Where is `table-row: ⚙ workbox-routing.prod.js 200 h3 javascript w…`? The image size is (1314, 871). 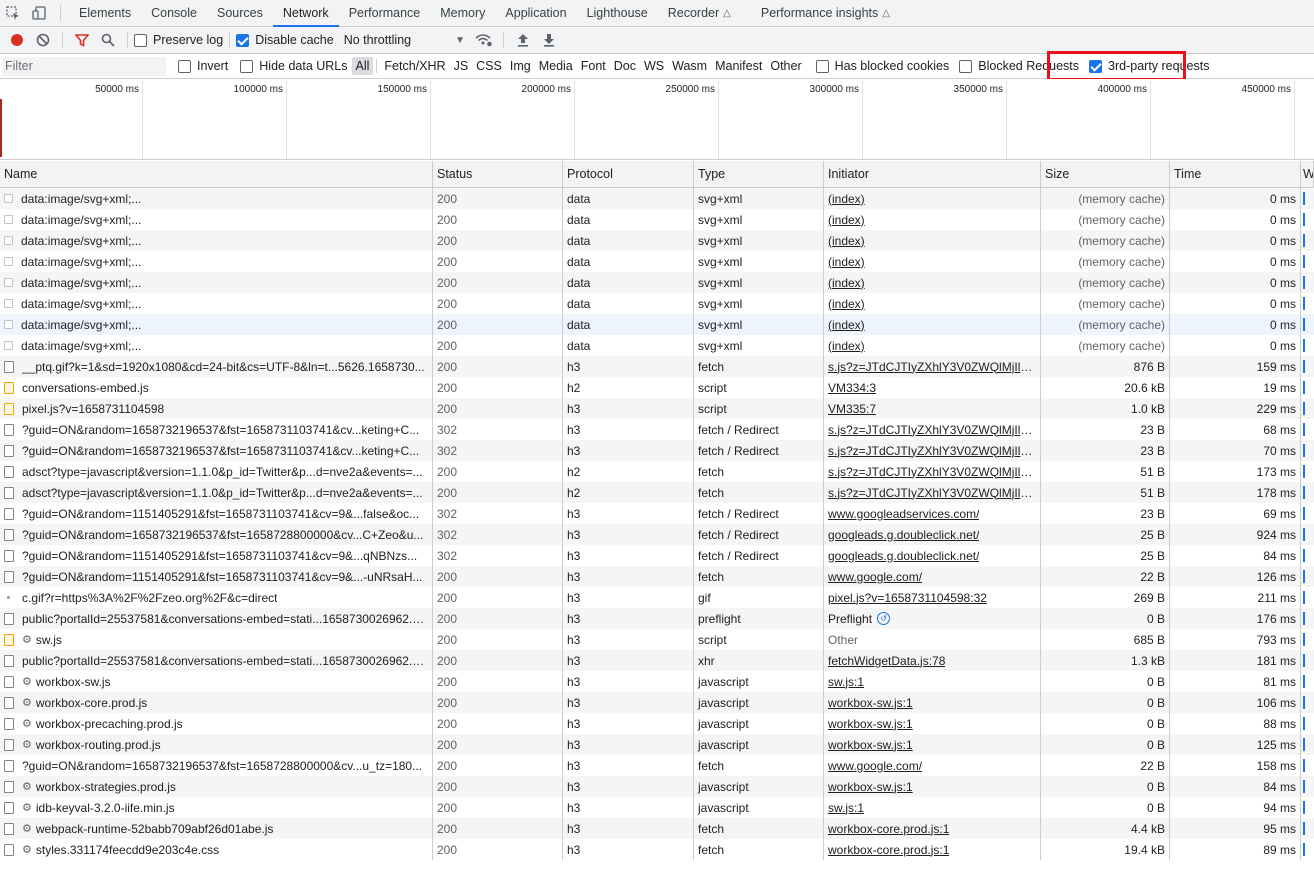 table-row: ⚙ workbox-routing.prod.js 200 h3 javascript w… is located at coordinates (657, 744).